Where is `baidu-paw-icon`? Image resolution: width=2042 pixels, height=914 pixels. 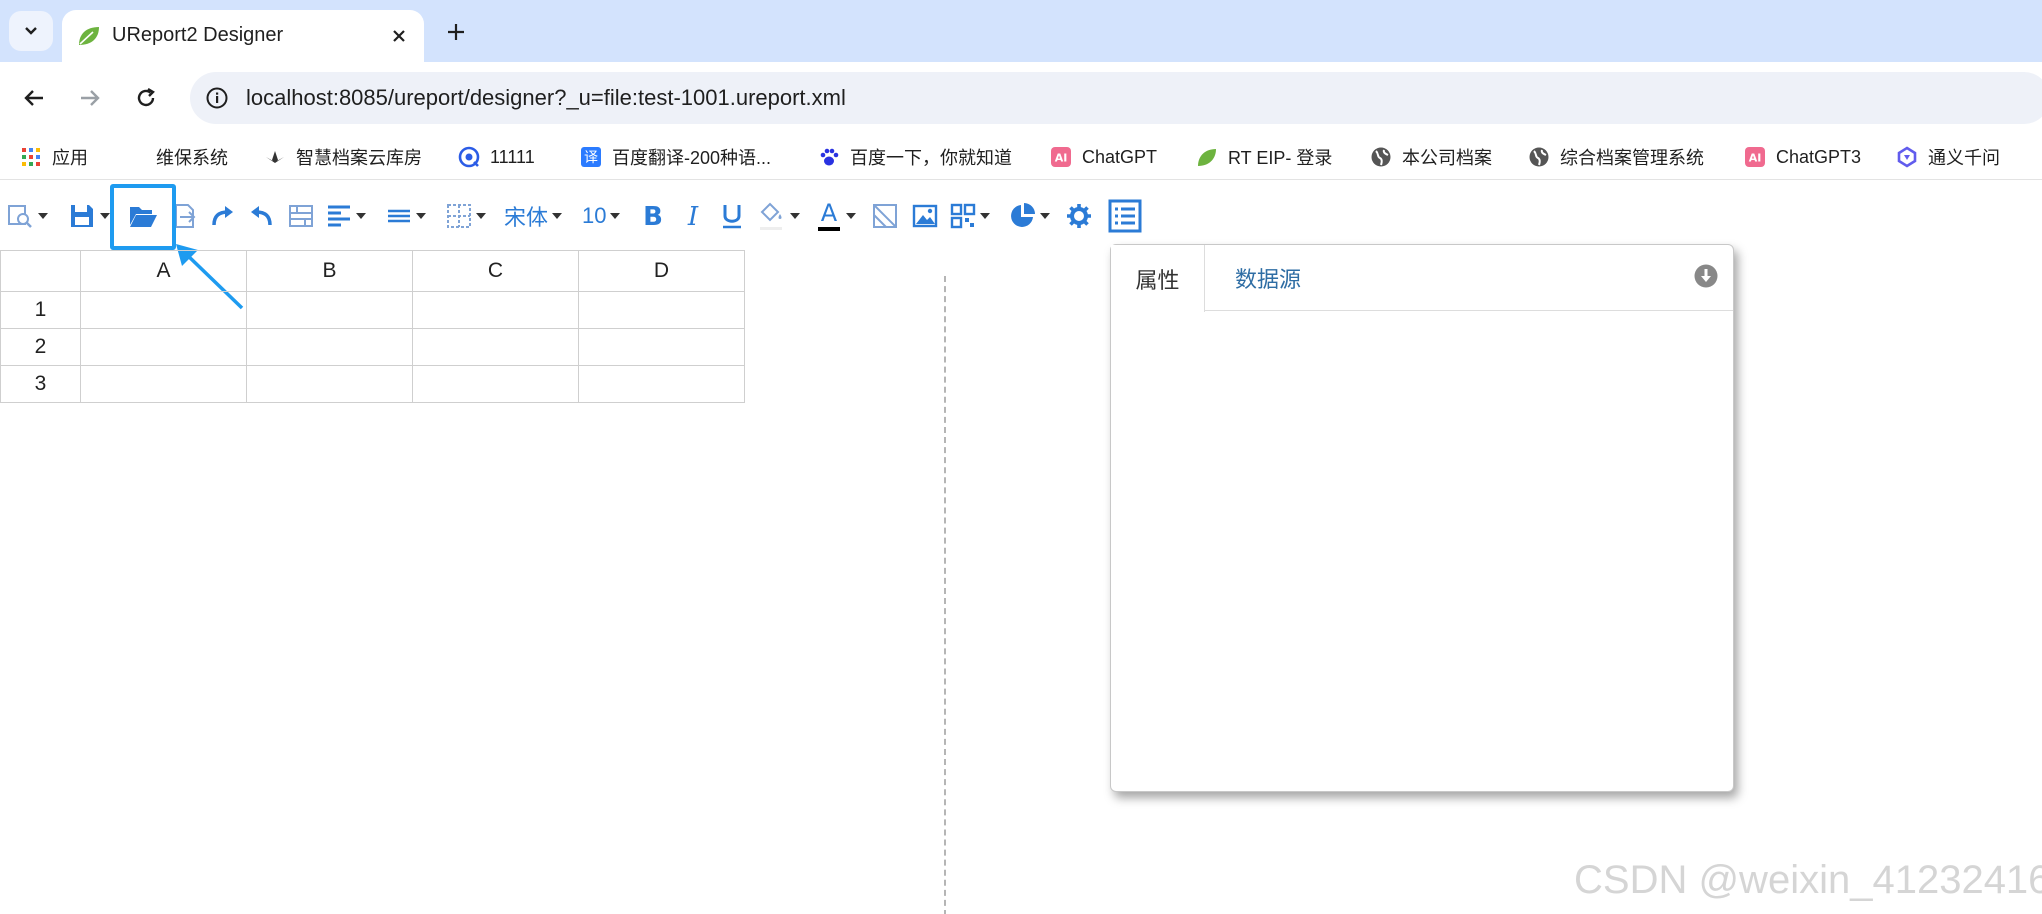 baidu-paw-icon is located at coordinates (829, 157).